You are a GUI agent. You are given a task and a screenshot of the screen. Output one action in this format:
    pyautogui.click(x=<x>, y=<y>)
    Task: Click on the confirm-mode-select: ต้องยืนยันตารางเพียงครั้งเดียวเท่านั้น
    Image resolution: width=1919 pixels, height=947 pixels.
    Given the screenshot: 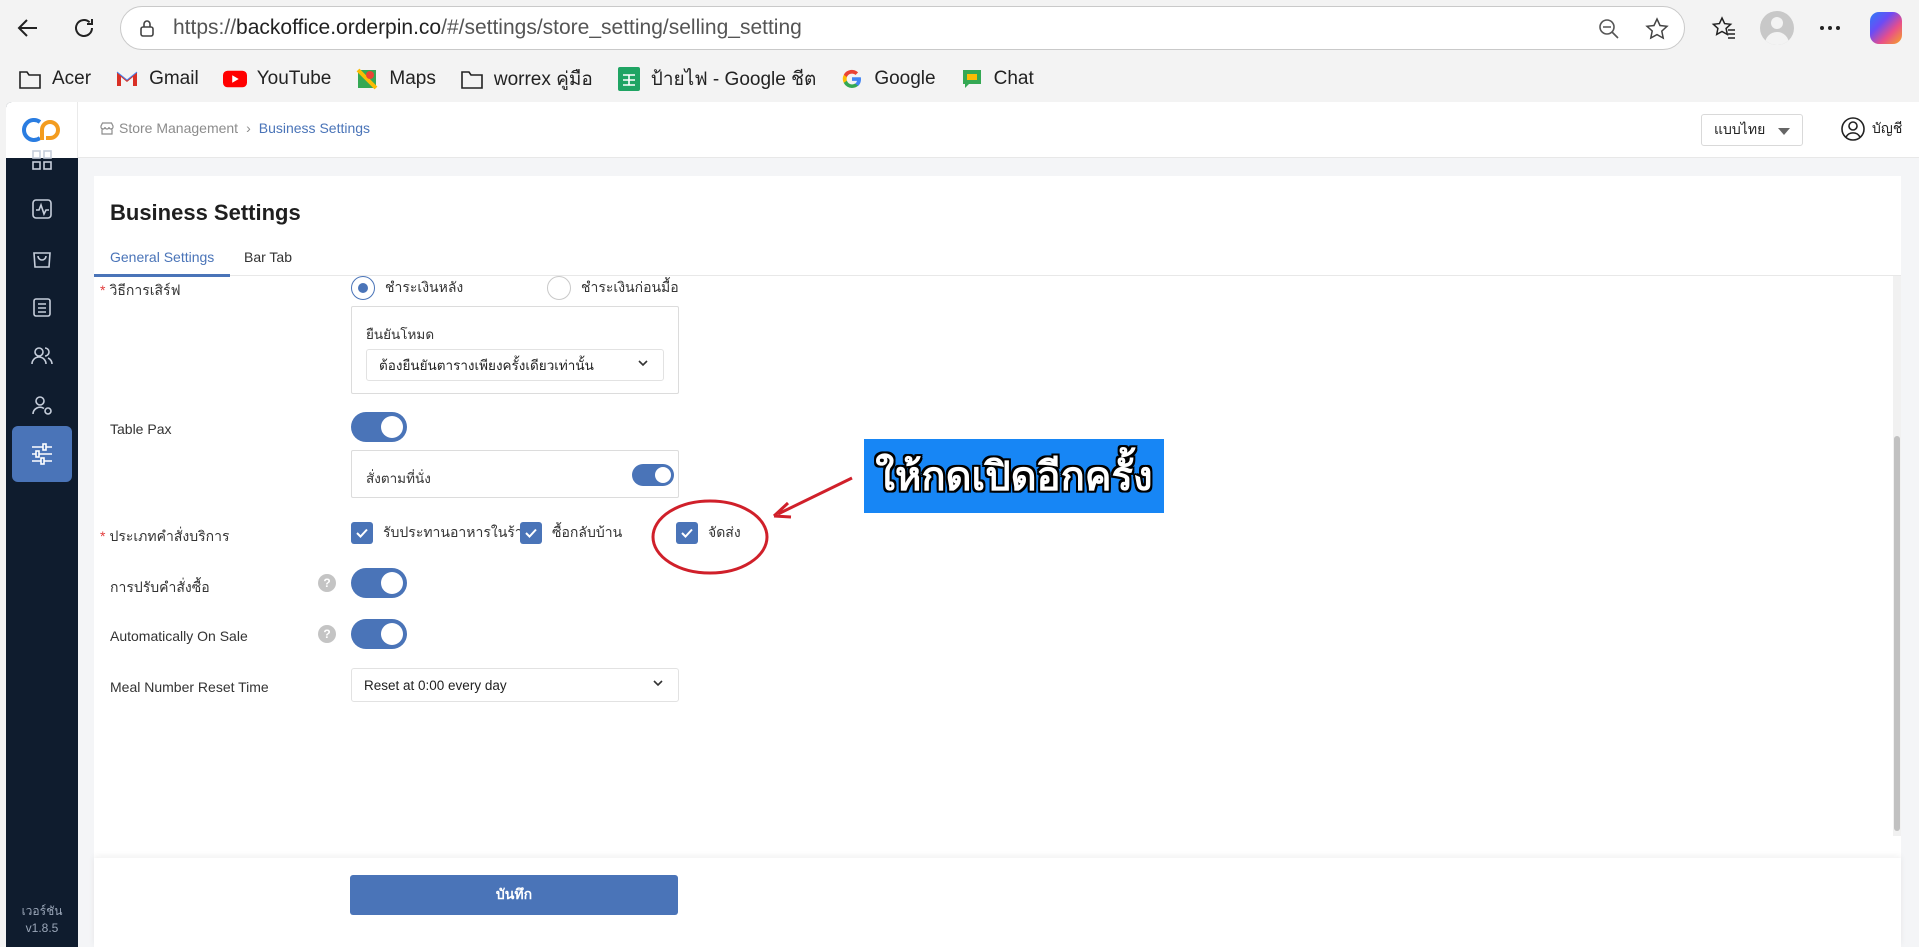 What is the action you would take?
    pyautogui.click(x=515, y=365)
    